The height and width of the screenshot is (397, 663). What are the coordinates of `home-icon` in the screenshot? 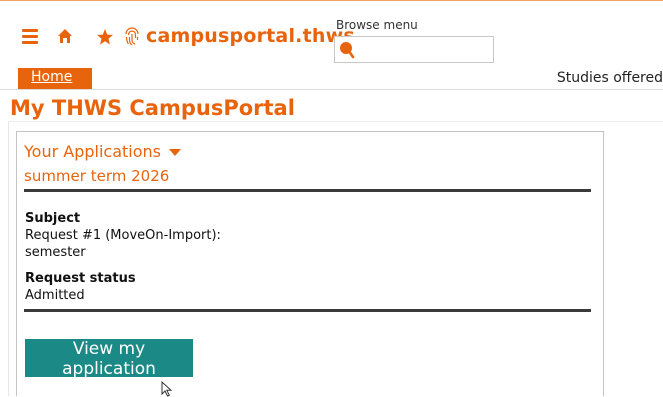 It's located at (65, 36).